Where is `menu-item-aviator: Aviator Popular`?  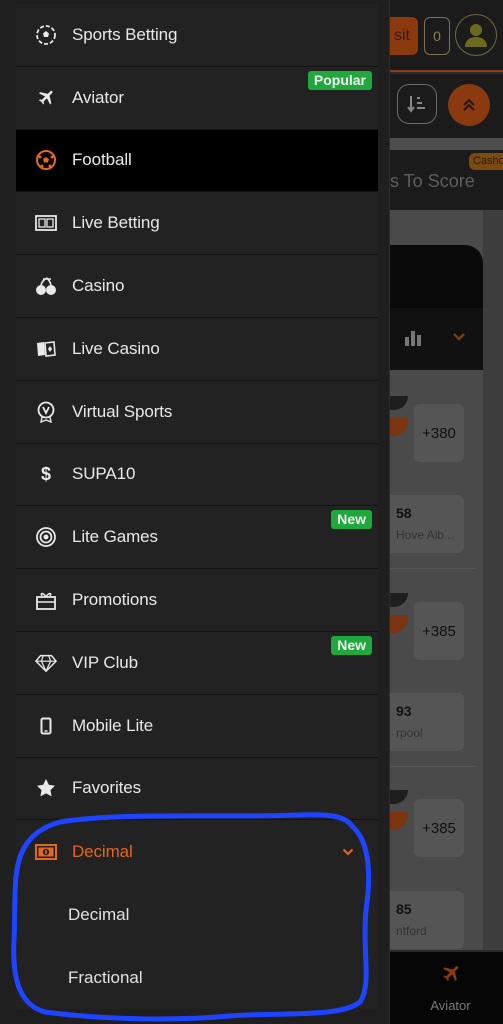
menu-item-aviator: Aviator Popular is located at coordinates (197, 98).